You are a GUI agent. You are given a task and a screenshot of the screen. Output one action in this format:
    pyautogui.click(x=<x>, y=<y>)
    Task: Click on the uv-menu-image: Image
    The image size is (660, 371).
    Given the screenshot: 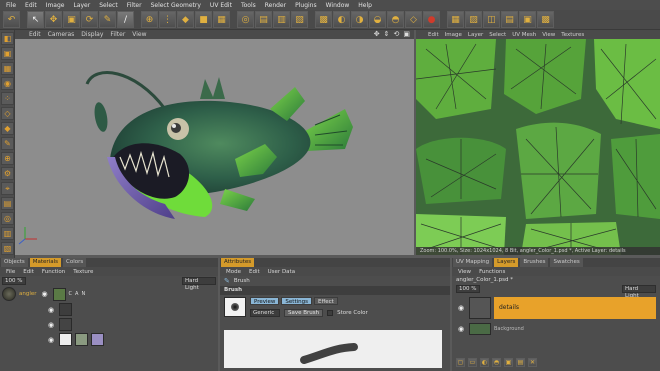 What is the action you would take?
    pyautogui.click(x=453, y=35)
    